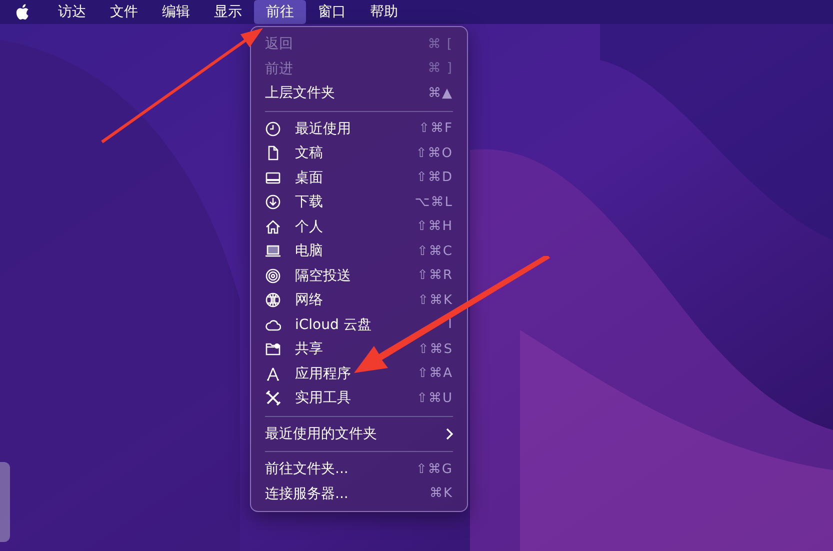 The height and width of the screenshot is (551, 833). What do you see at coordinates (359, 349) in the screenshot?
I see `menu-item: 共享 ⇧⌘S` at bounding box center [359, 349].